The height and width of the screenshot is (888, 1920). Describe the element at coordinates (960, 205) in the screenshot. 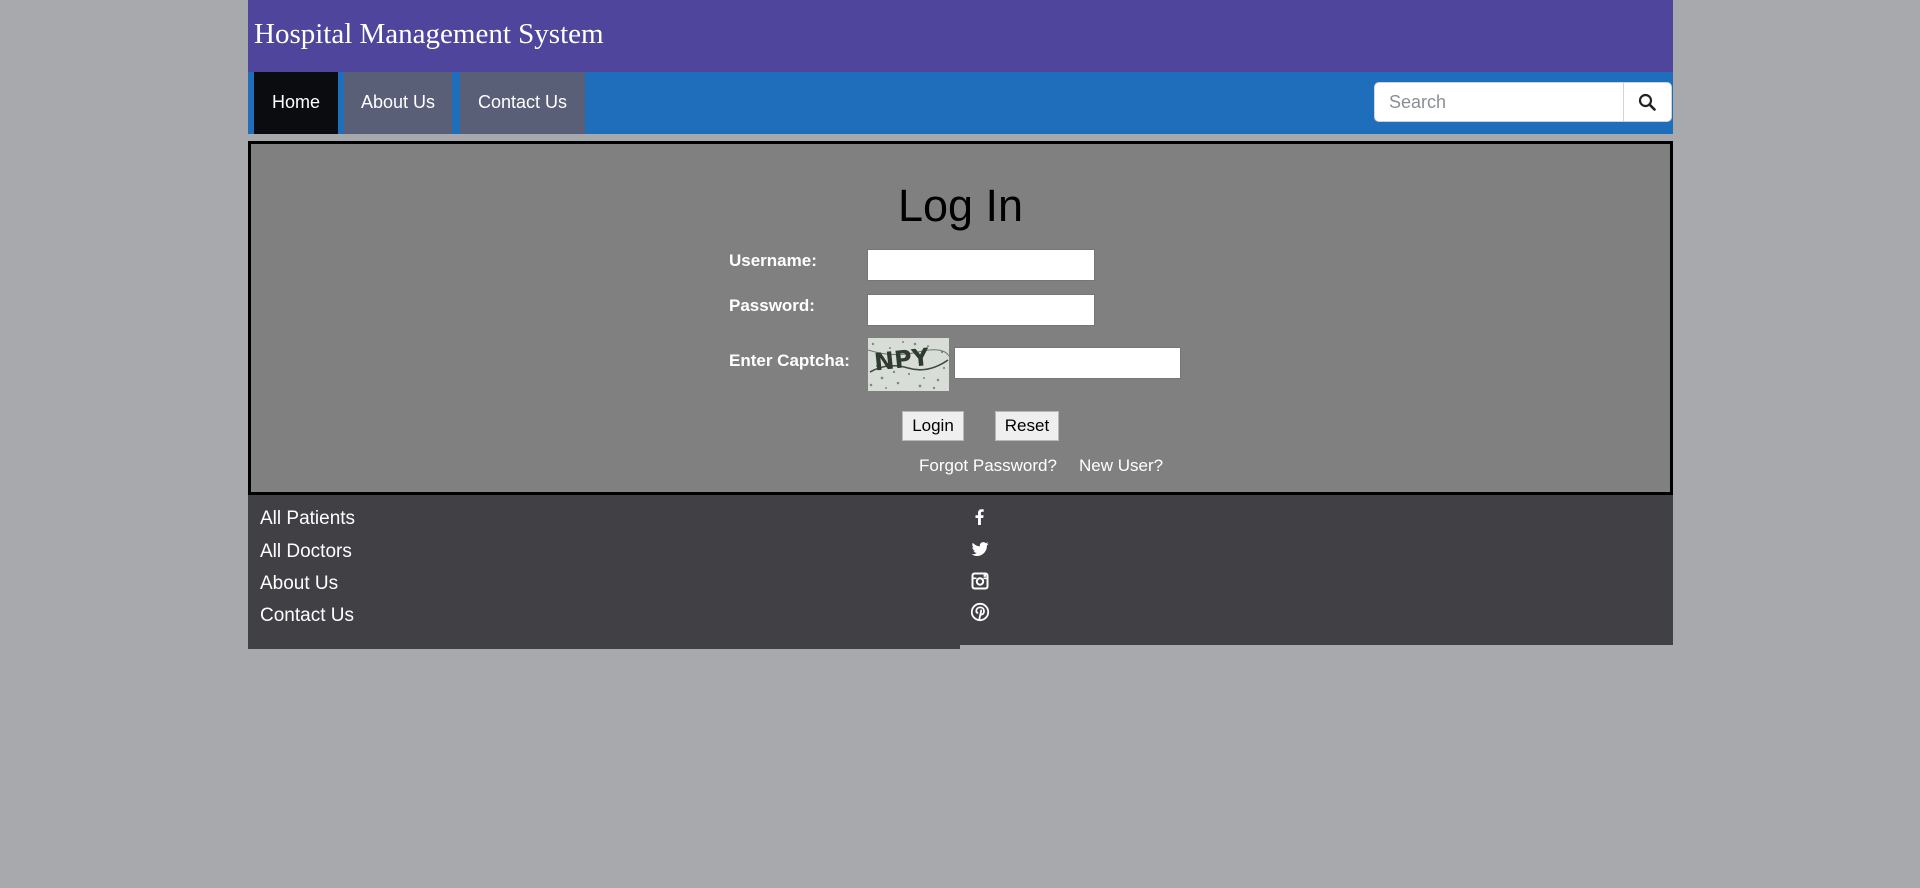

I see `login-title: Log In` at that location.